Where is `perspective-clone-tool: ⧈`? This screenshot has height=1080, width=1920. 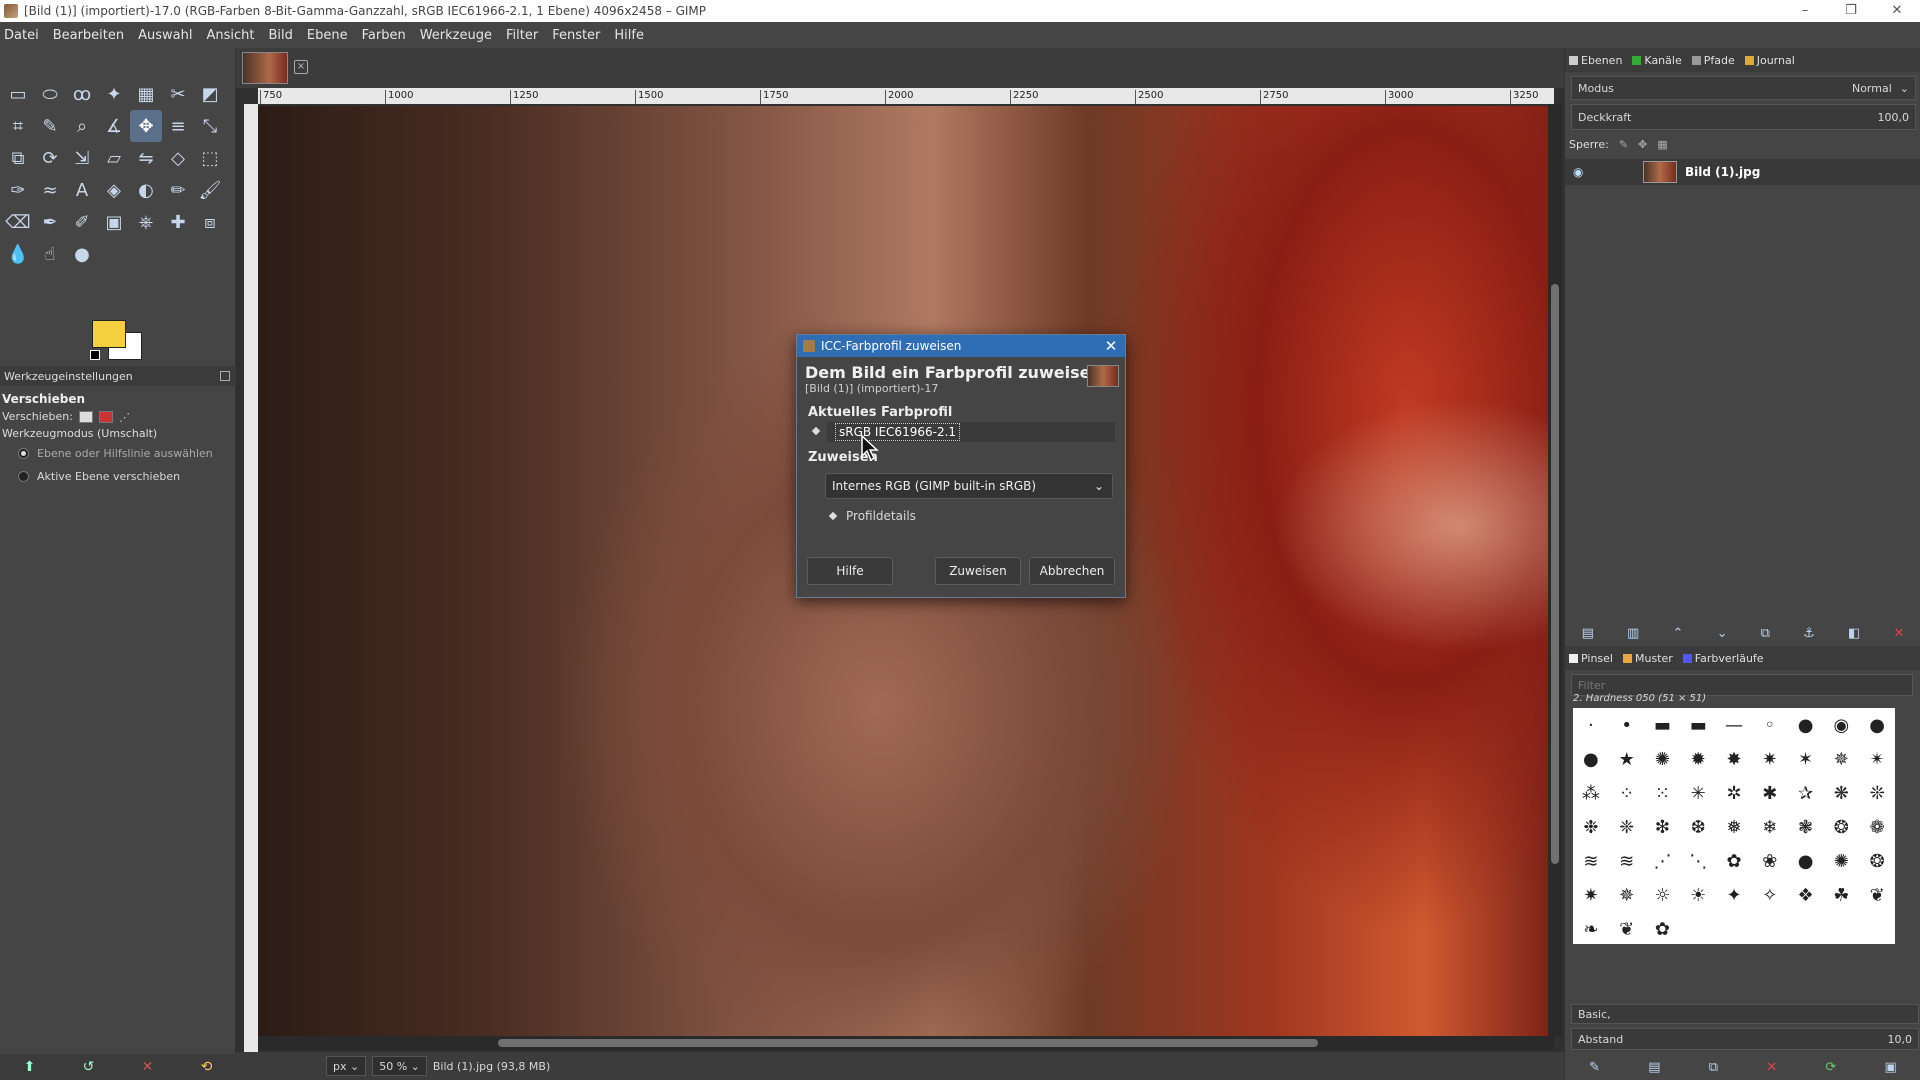 perspective-clone-tool: ⧈ is located at coordinates (210, 222).